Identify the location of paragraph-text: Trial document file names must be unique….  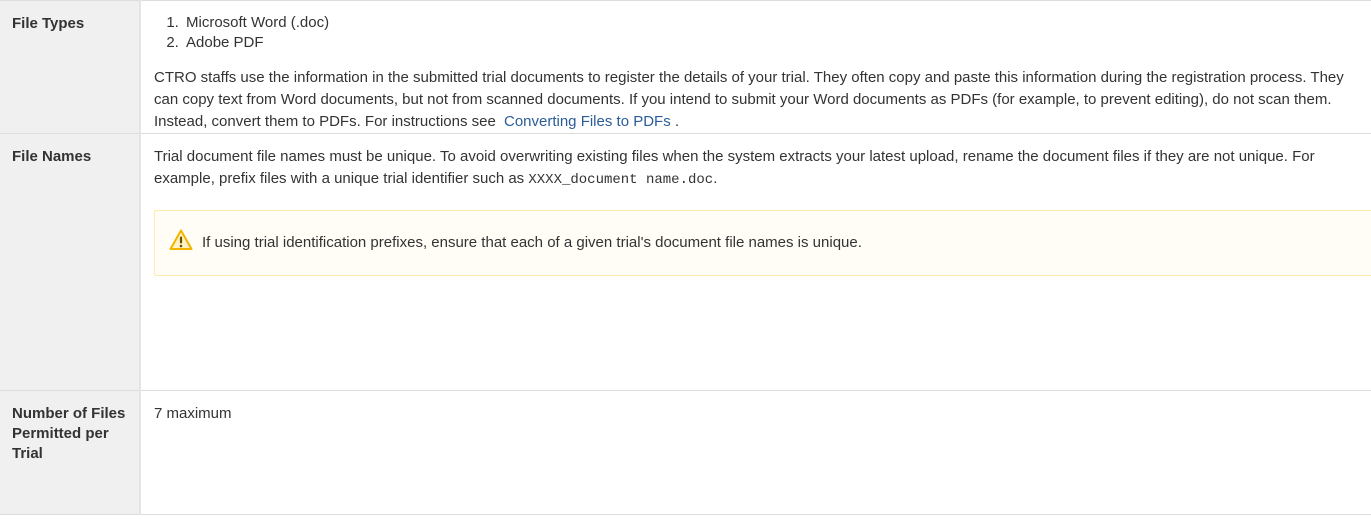
(734, 167).